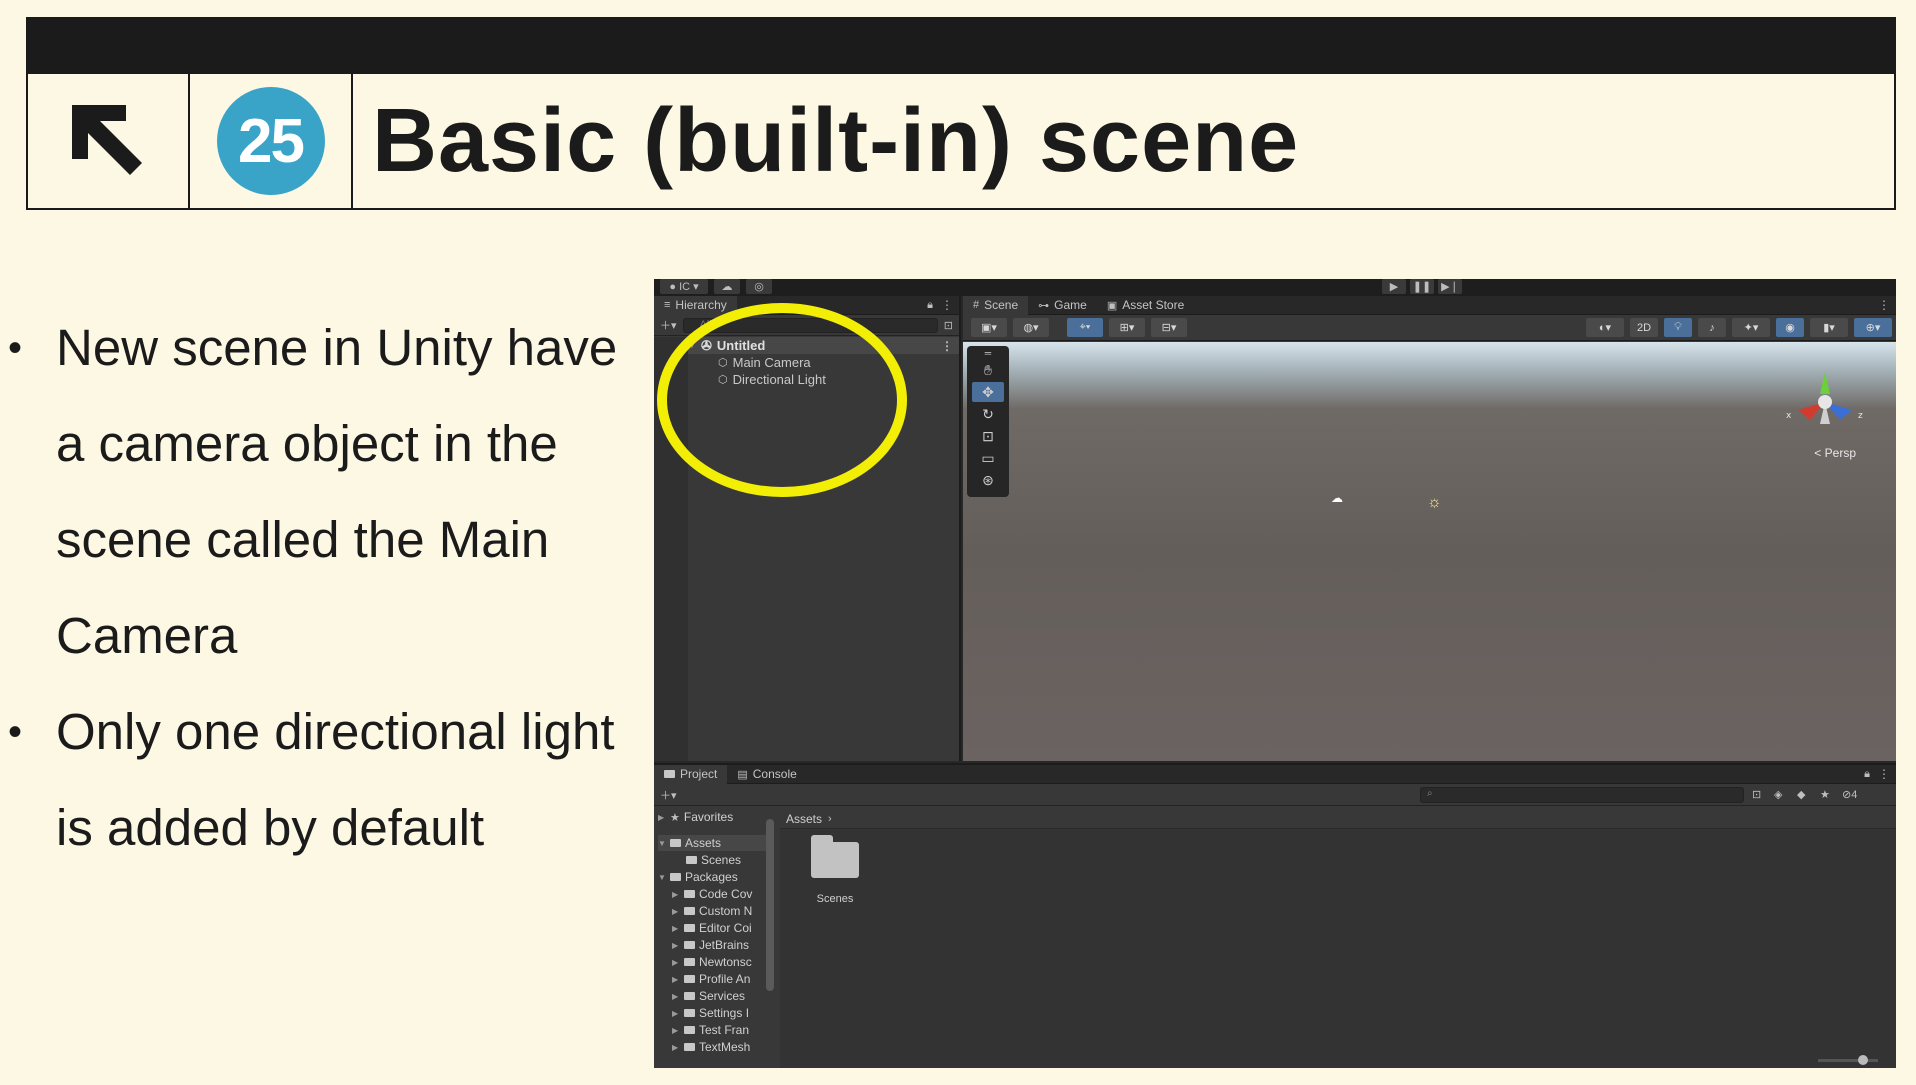  Describe the element at coordinates (719, 911) in the screenshot. I see `tree-item: ▶ Custom N` at that location.